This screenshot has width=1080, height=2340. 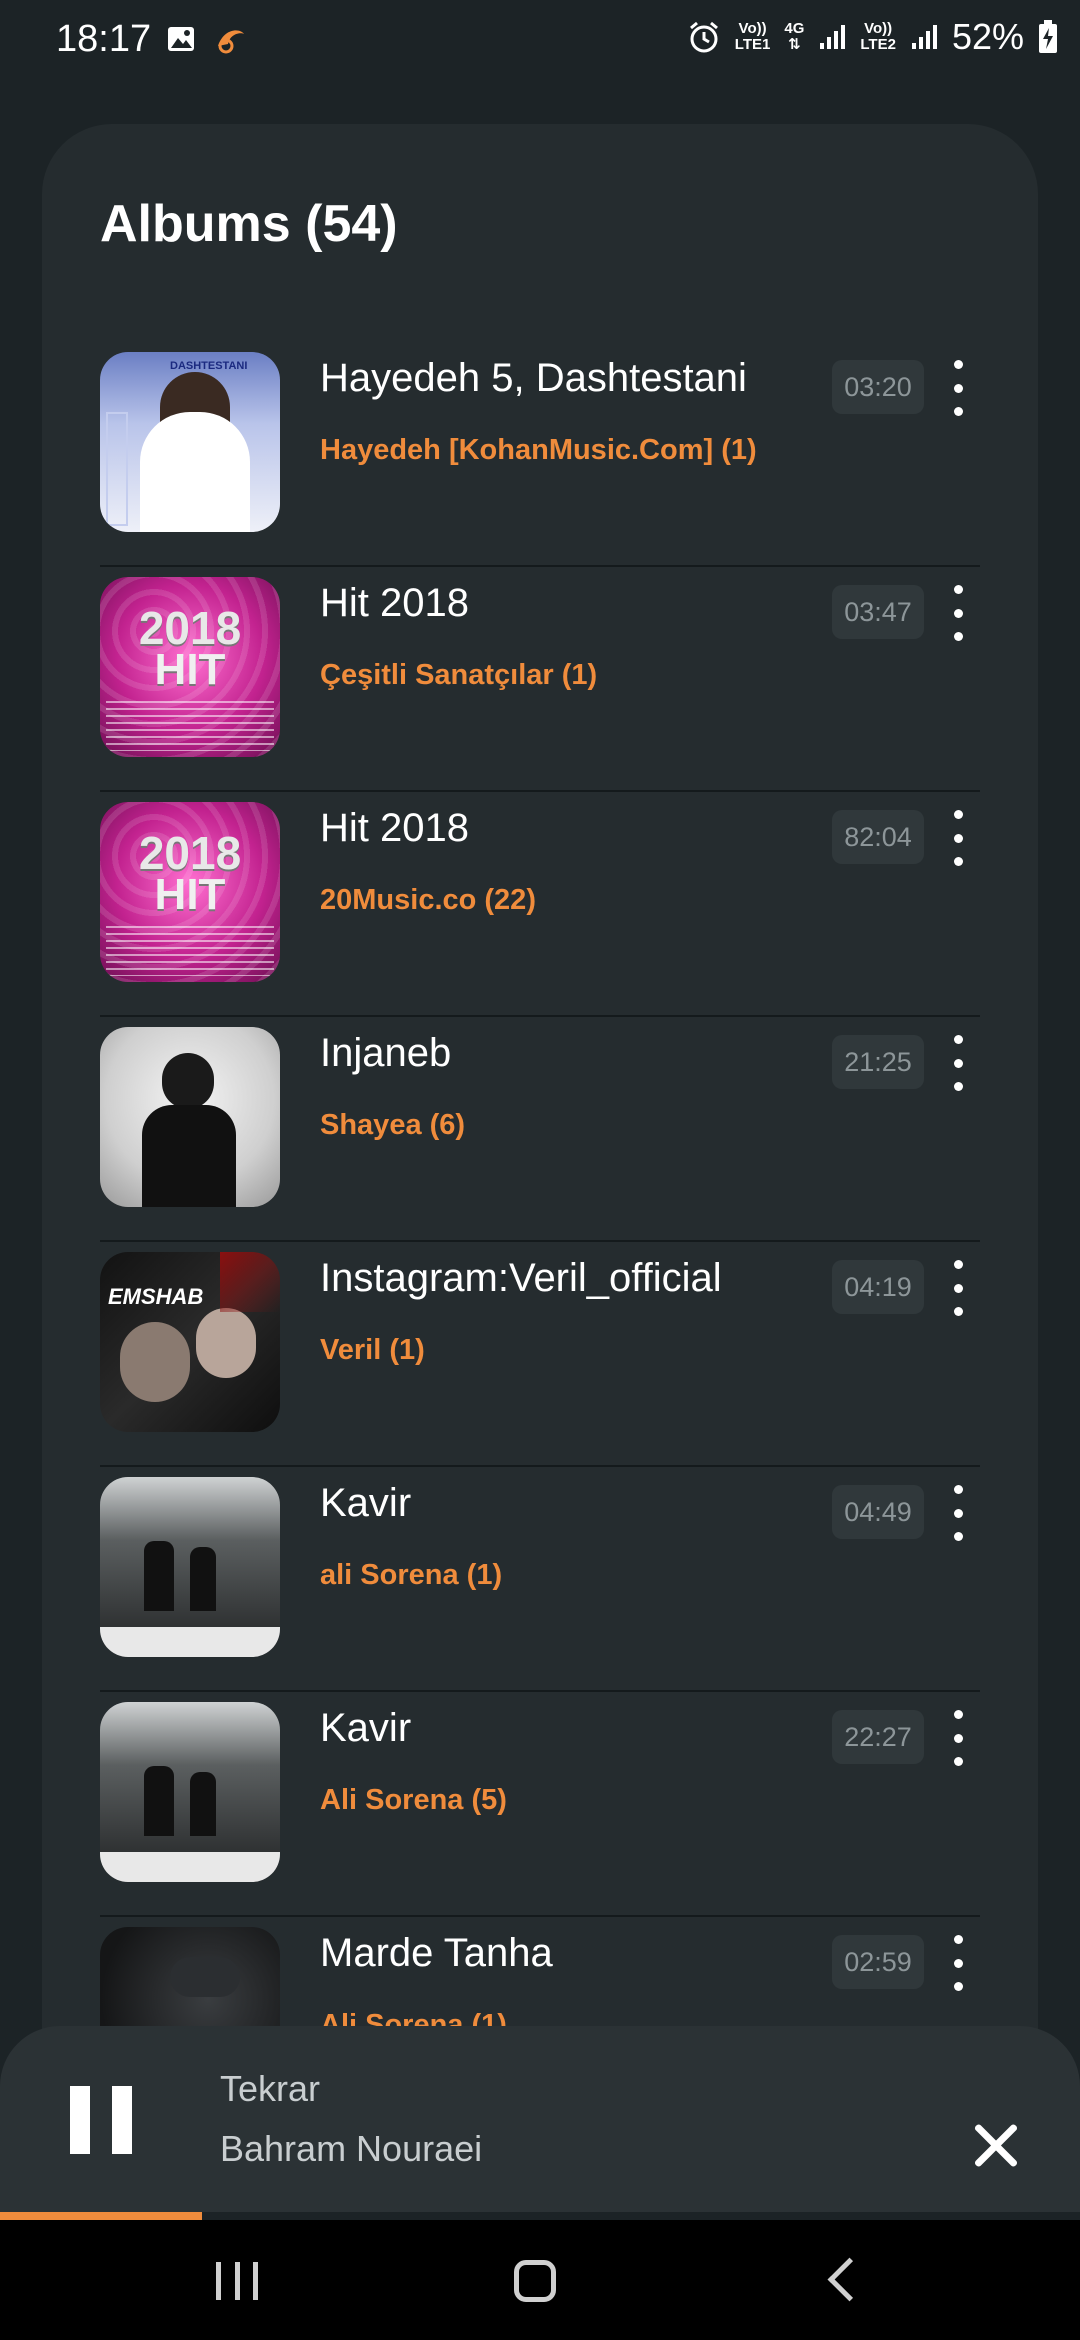 What do you see at coordinates (1048, 36) in the screenshot?
I see `battery-charging-icon` at bounding box center [1048, 36].